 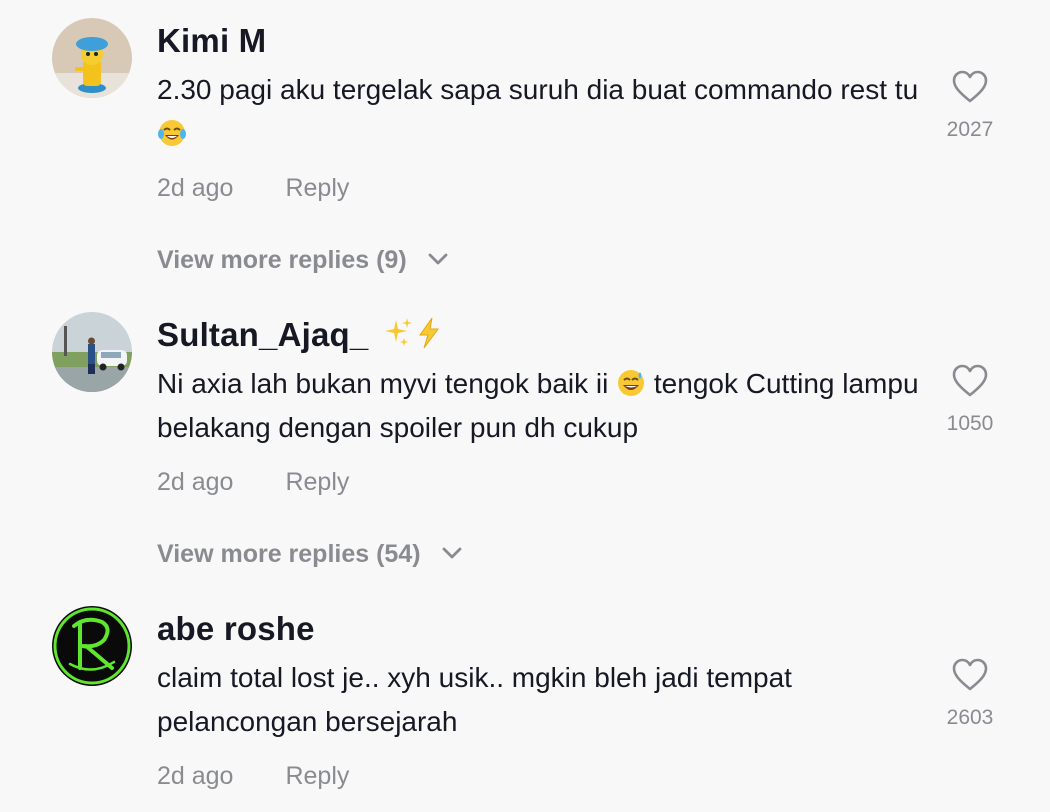 What do you see at coordinates (236, 629) in the screenshot?
I see `comment-username: abe roshe` at bounding box center [236, 629].